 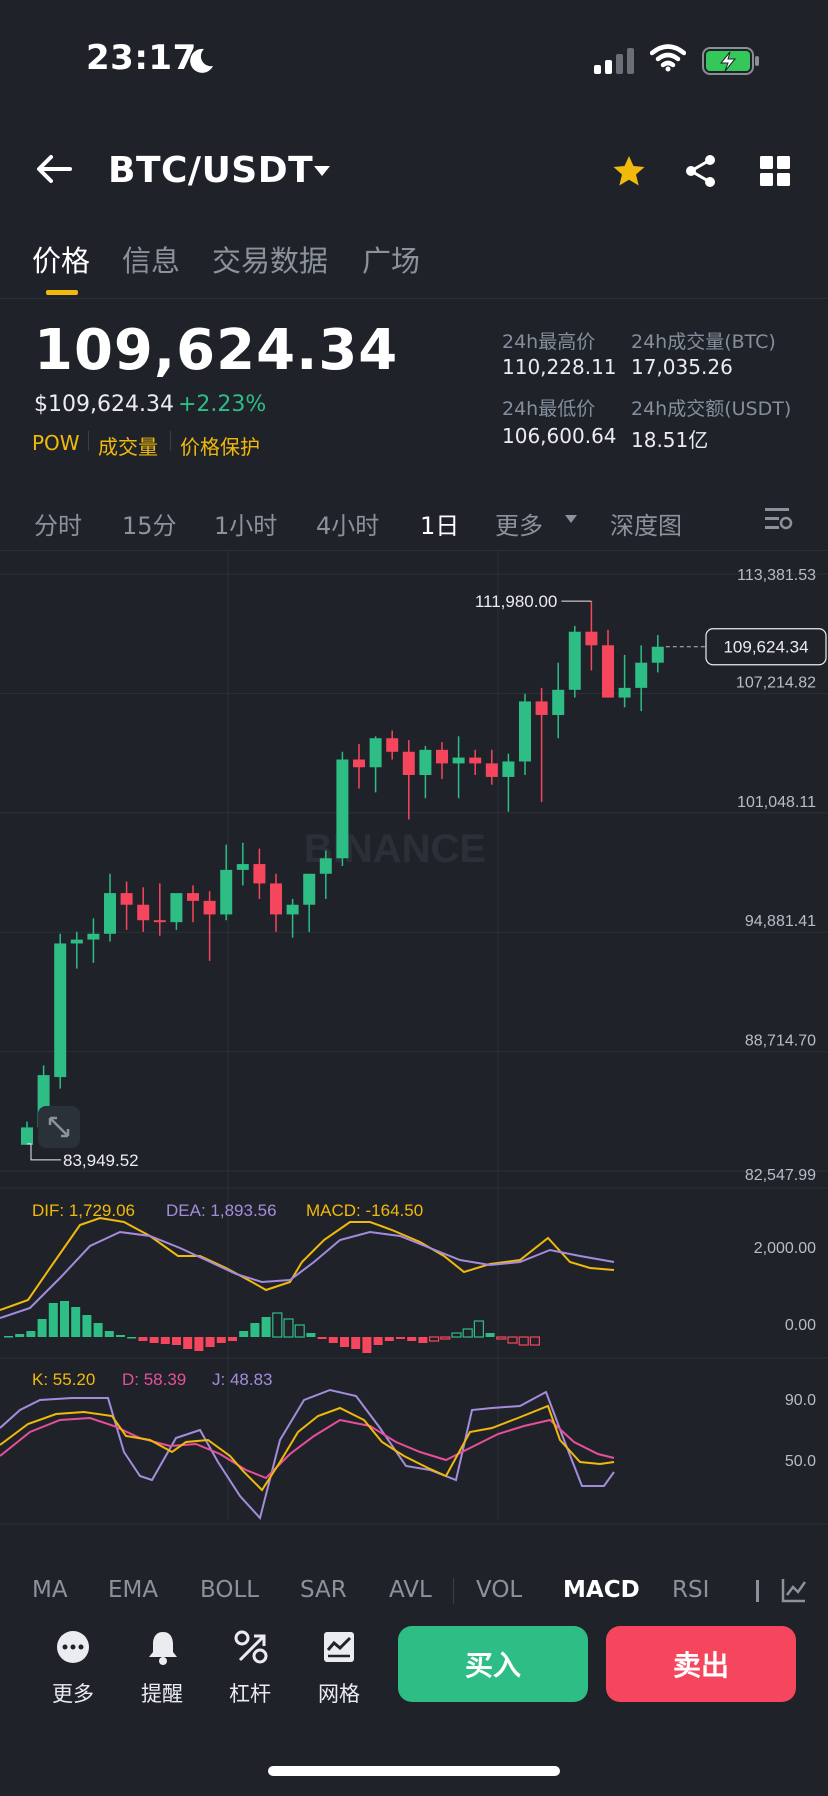 I want to click on indicator-macd: MACD, so click(x=601, y=1590).